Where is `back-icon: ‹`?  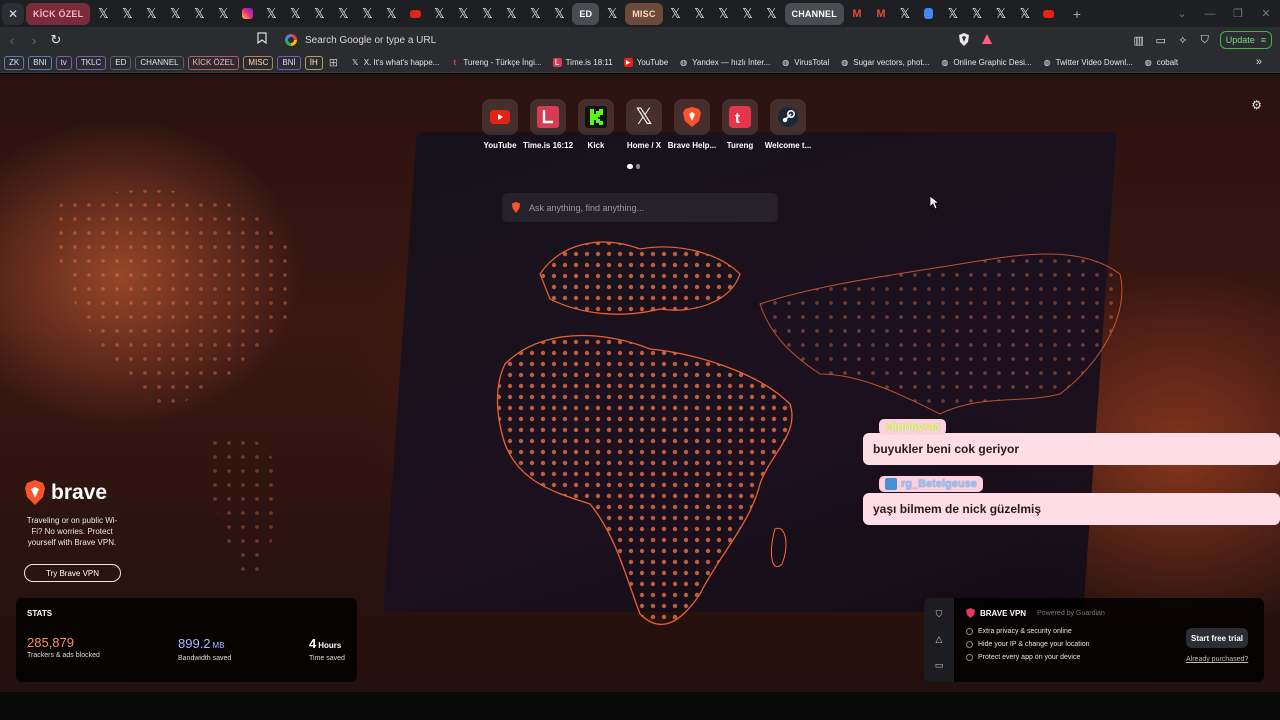 back-icon: ‹ is located at coordinates (12, 40).